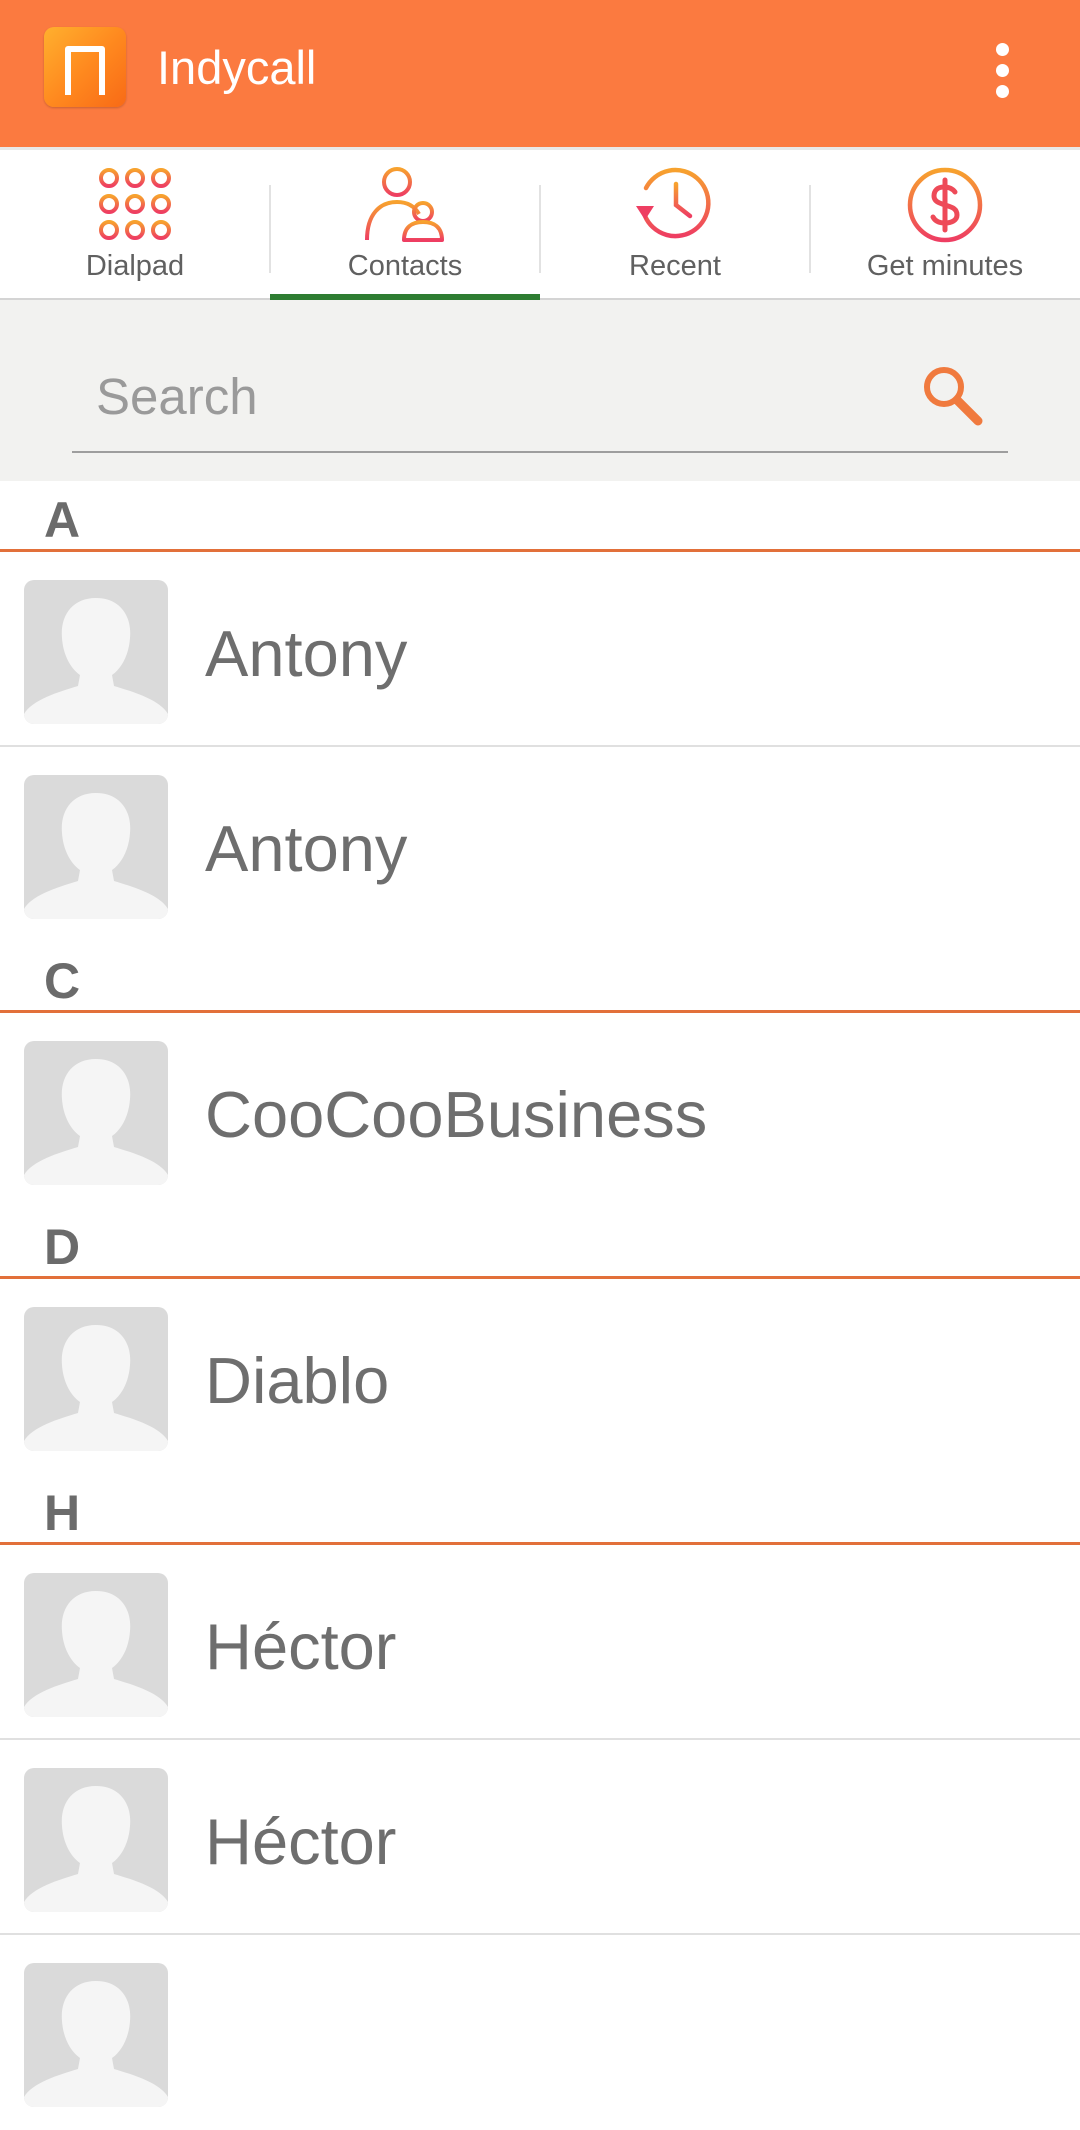 The height and width of the screenshot is (2130, 1080). I want to click on tab-get-minutes: Get minutes, so click(945, 225).